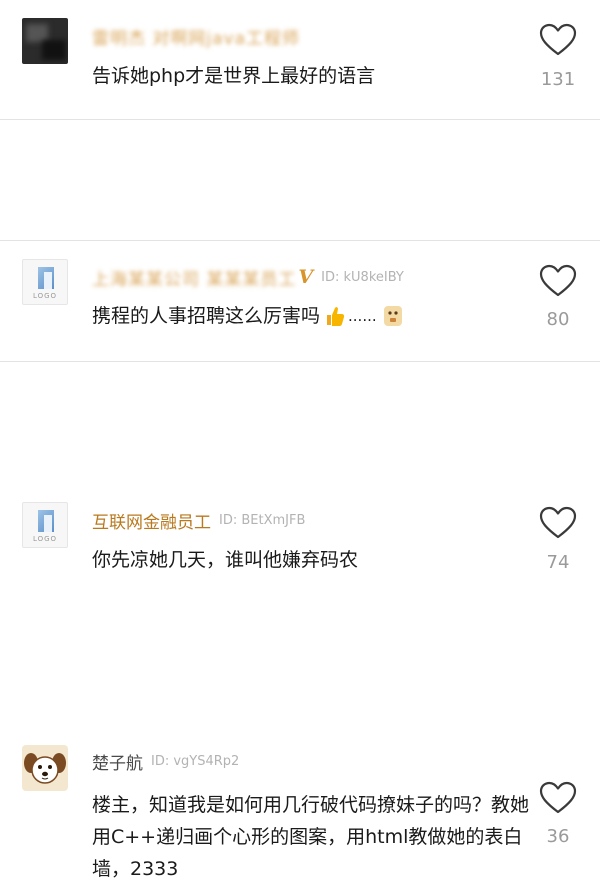 The image size is (600, 885). What do you see at coordinates (558, 836) in the screenshot?
I see `like-count: 36` at bounding box center [558, 836].